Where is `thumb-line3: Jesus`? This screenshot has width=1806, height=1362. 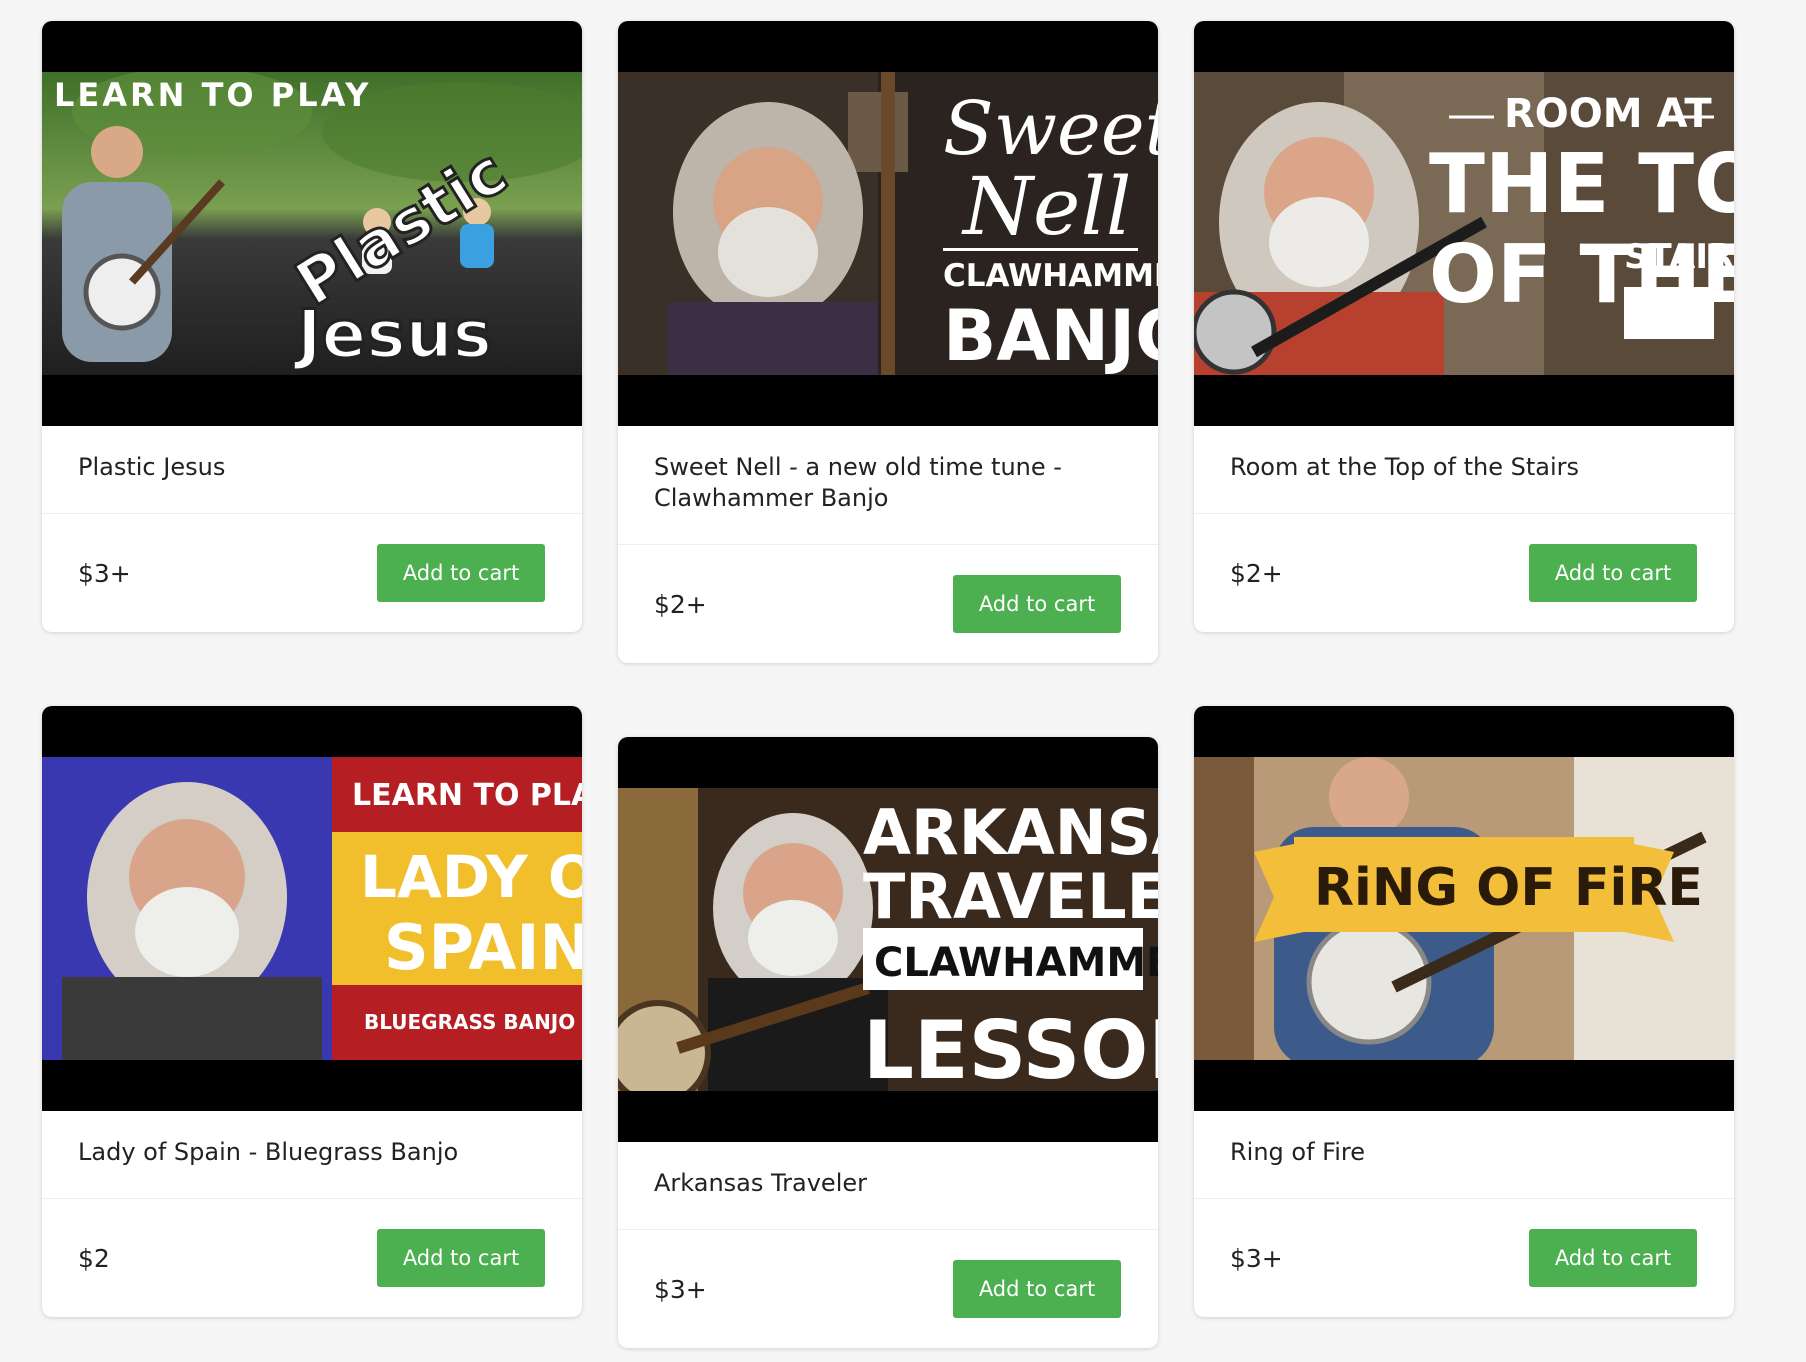
thumb-line3: Jesus is located at coordinates (392, 334).